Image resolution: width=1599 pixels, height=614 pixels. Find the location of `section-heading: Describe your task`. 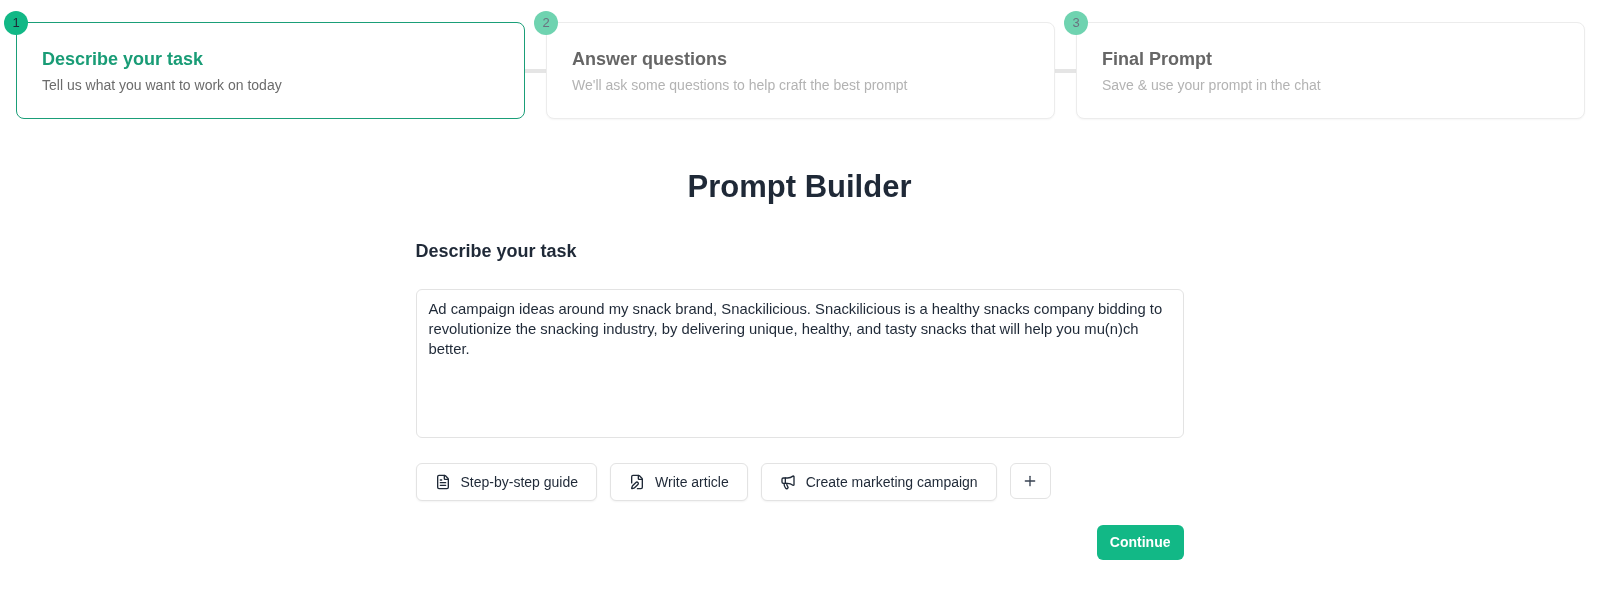

section-heading: Describe your task is located at coordinates (496, 251).